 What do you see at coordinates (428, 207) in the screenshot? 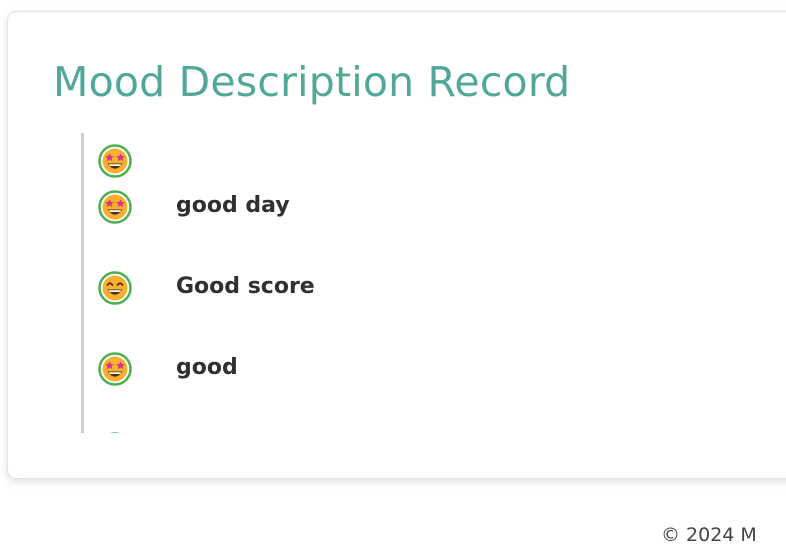
I see `timeline-entry: good day` at bounding box center [428, 207].